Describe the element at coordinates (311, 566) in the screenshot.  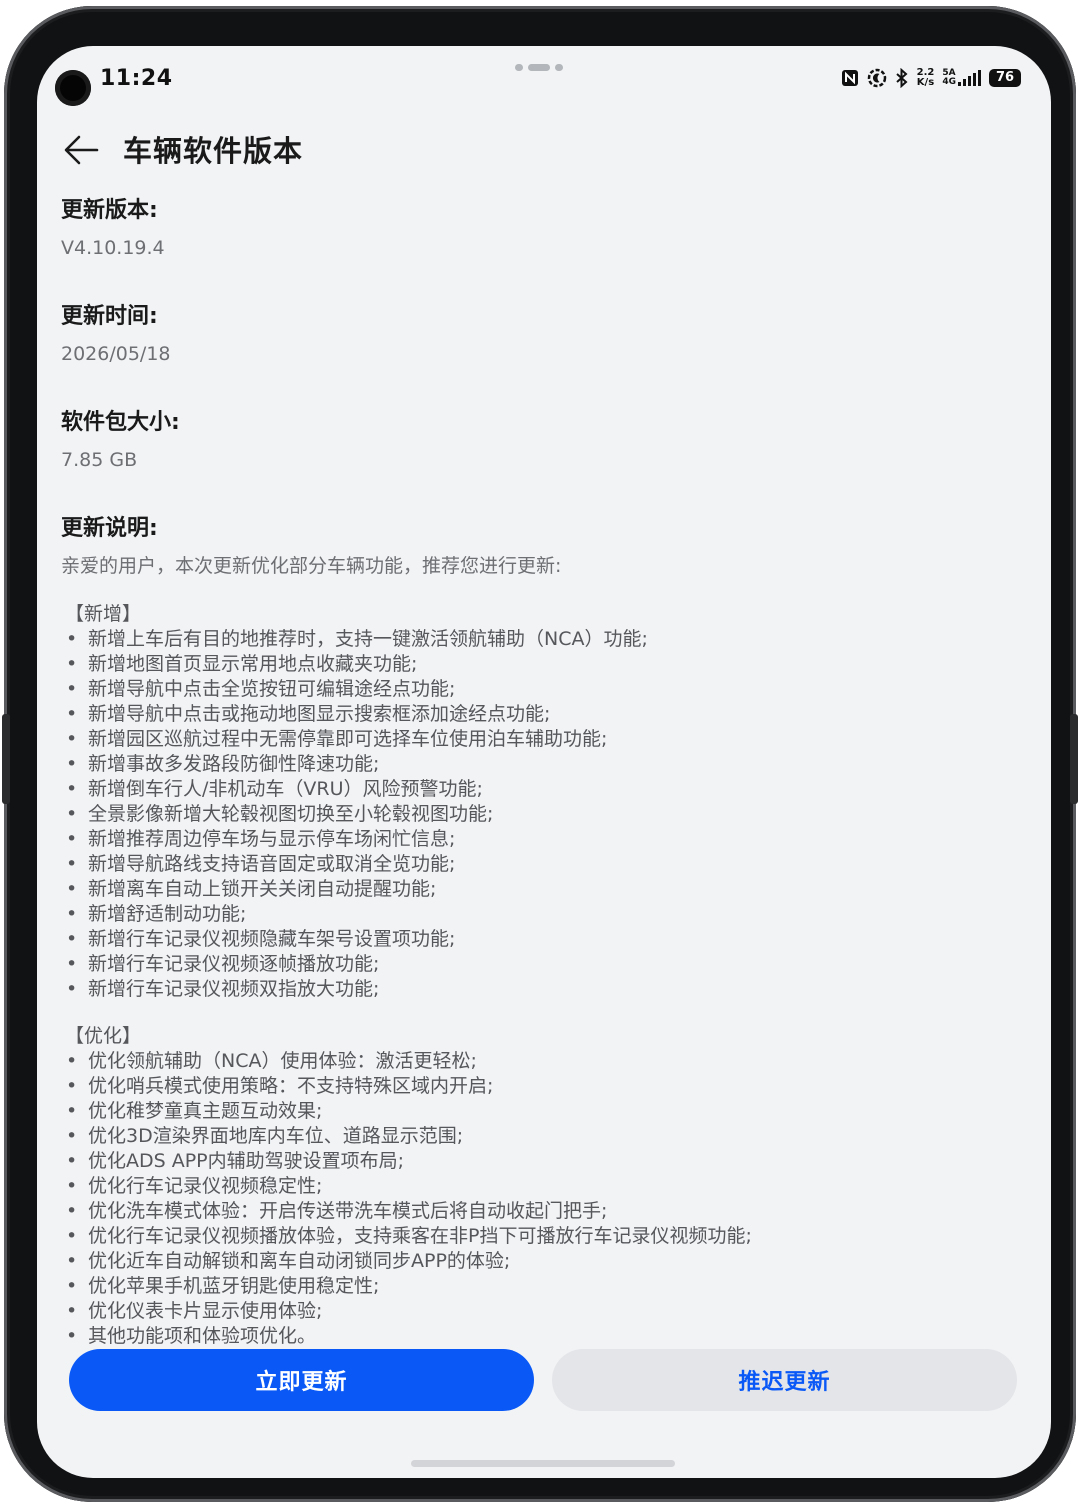
I see `notes-intro: 亲爱的用户，本次更新优化部分车辆功能，推荐您进行更新:` at that location.